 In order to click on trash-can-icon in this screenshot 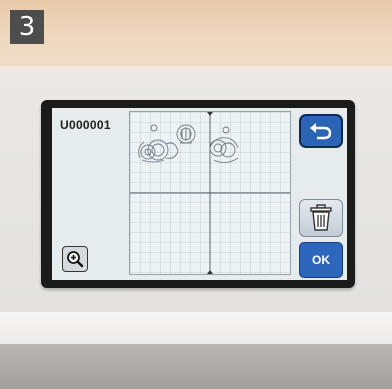, I will do `click(321, 217)`.